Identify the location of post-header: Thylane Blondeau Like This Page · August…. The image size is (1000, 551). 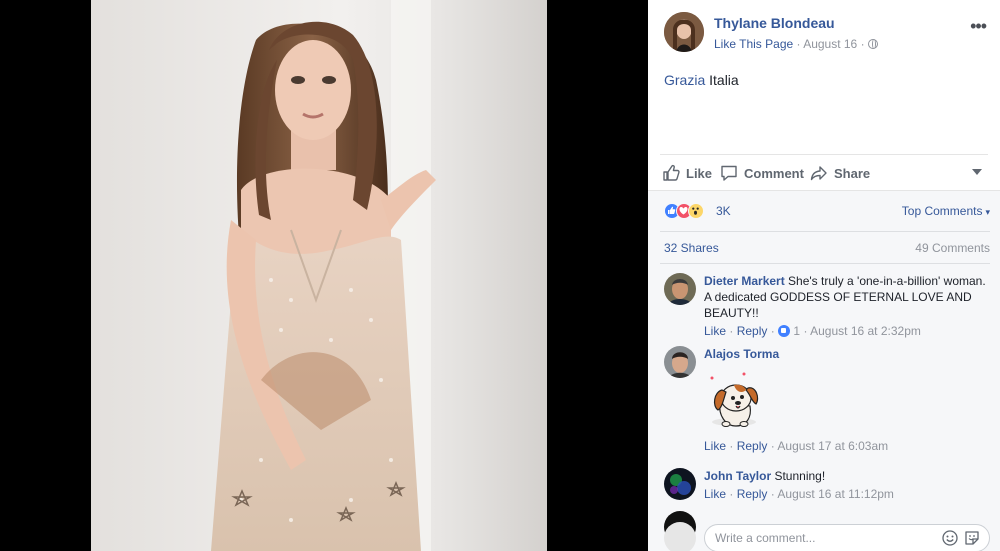
(827, 34).